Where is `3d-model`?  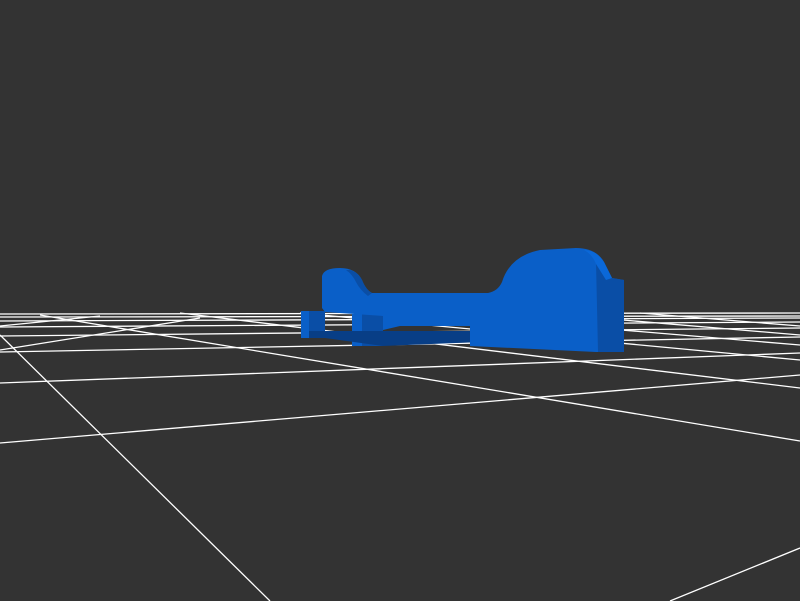
3d-model is located at coordinates (462, 300).